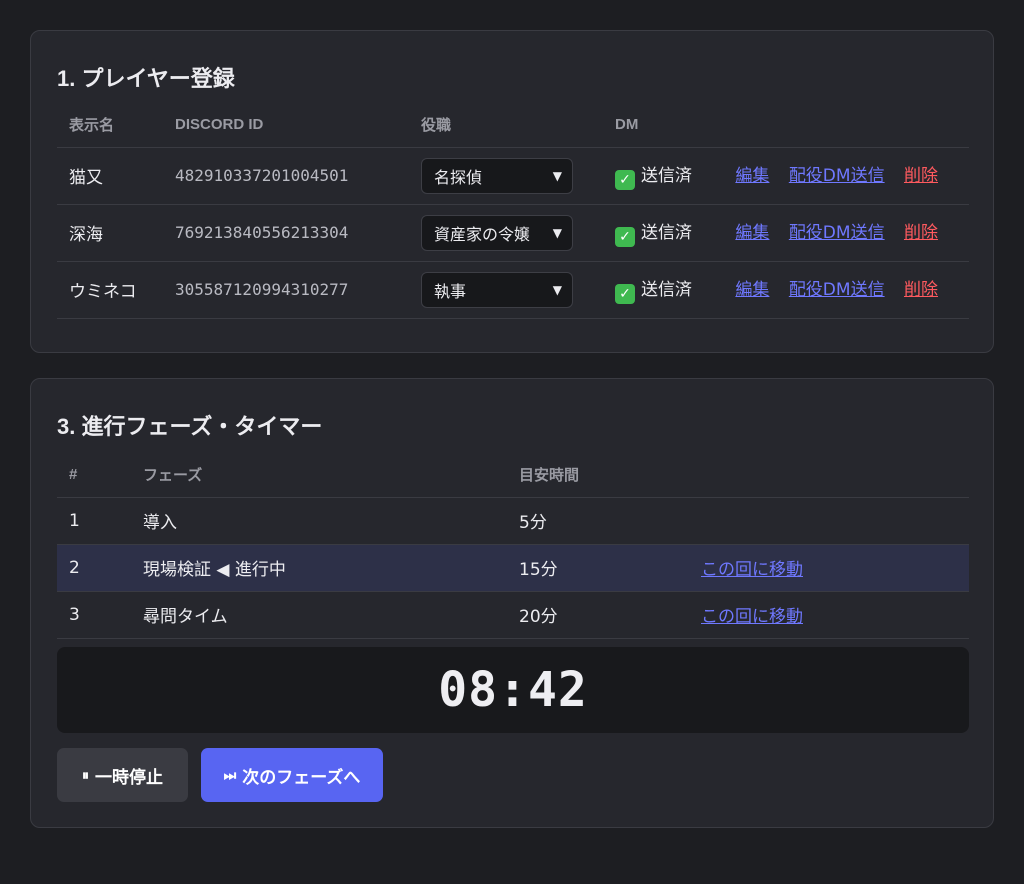 Image resolution: width=1024 pixels, height=884 pixels. What do you see at coordinates (319, 615) in the screenshot?
I see `phase-name: 尋問タイム` at bounding box center [319, 615].